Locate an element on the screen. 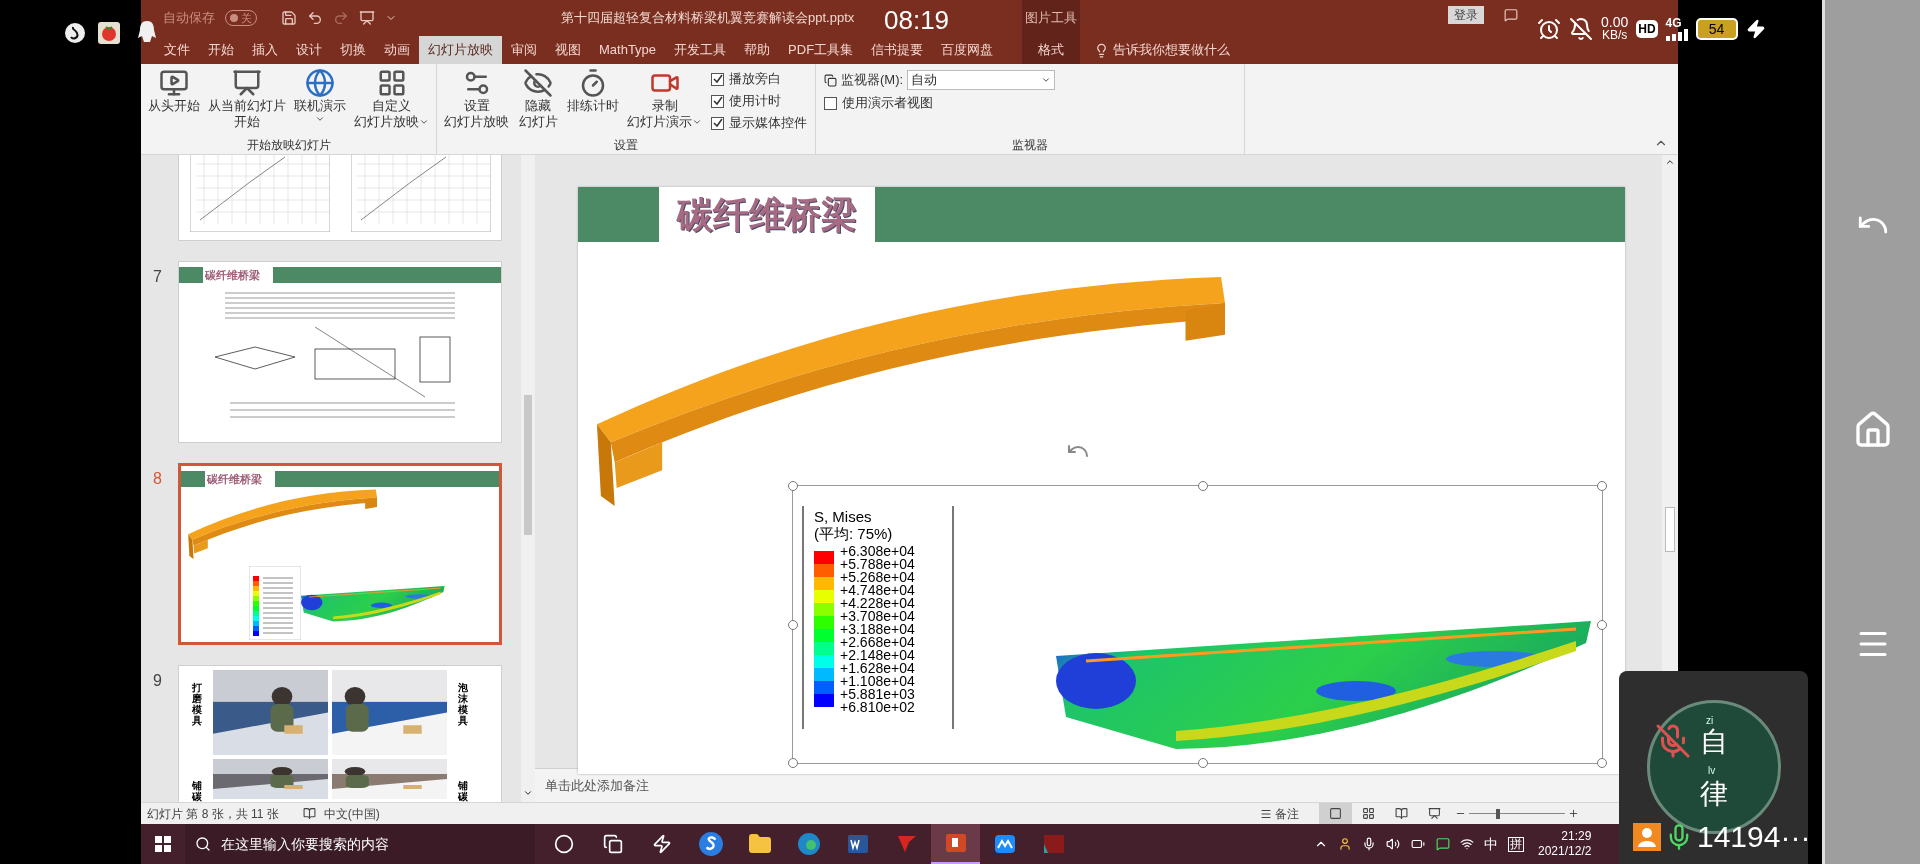 Image resolution: width=1920 pixels, height=864 pixels. ribbon-tab: PDF工具集 is located at coordinates (821, 50).